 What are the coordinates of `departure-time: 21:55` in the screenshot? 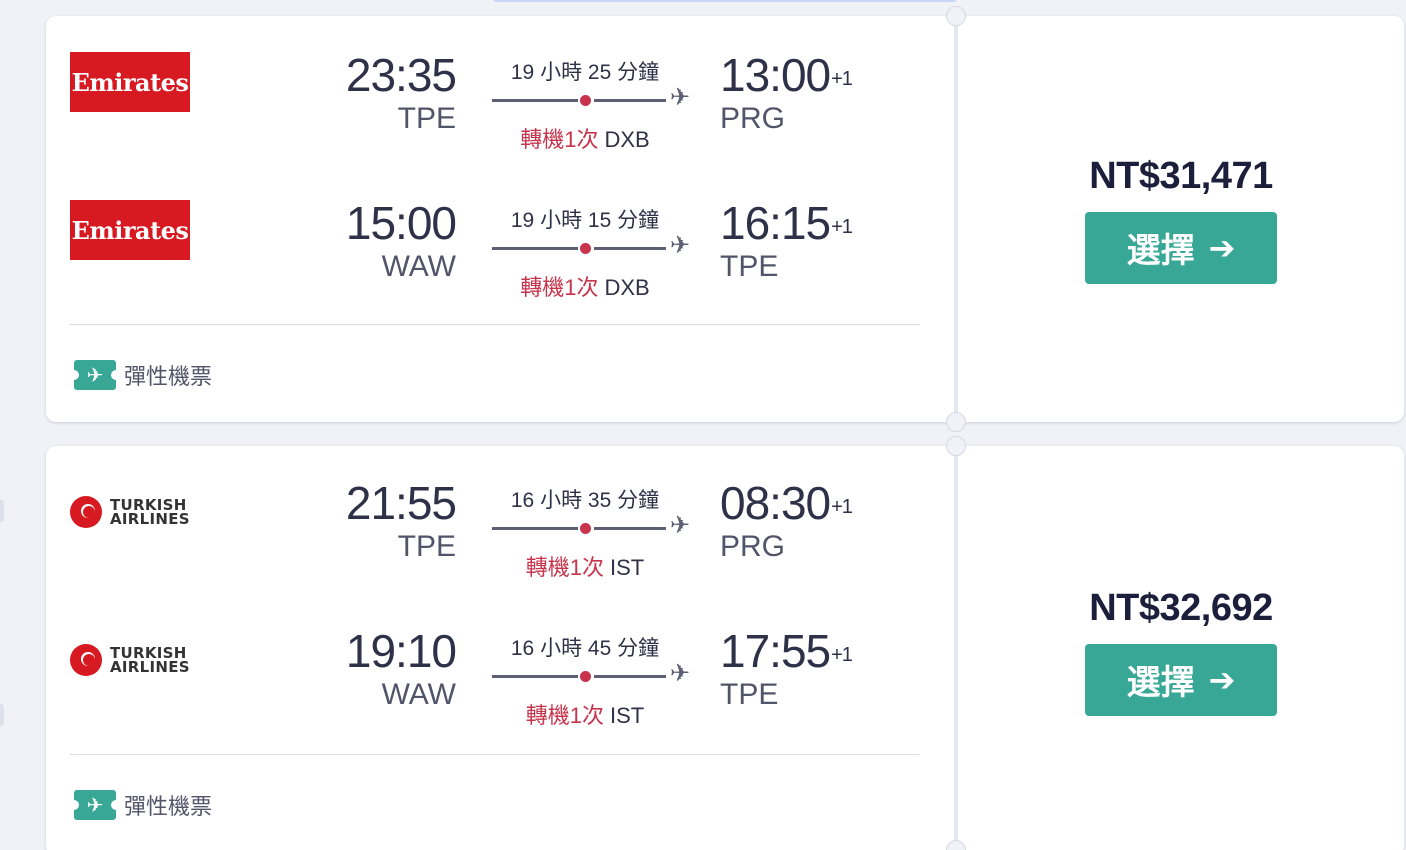 It's located at (401, 503).